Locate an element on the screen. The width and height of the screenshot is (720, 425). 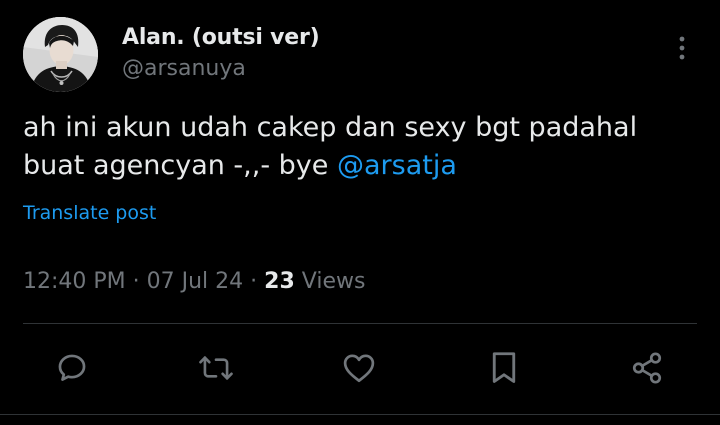
share-button is located at coordinates (647, 368).